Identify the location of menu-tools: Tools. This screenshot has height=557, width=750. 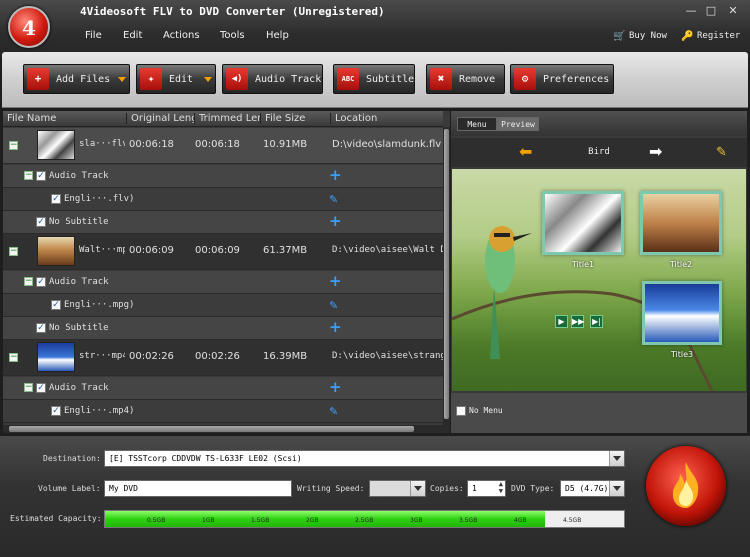
(232, 35).